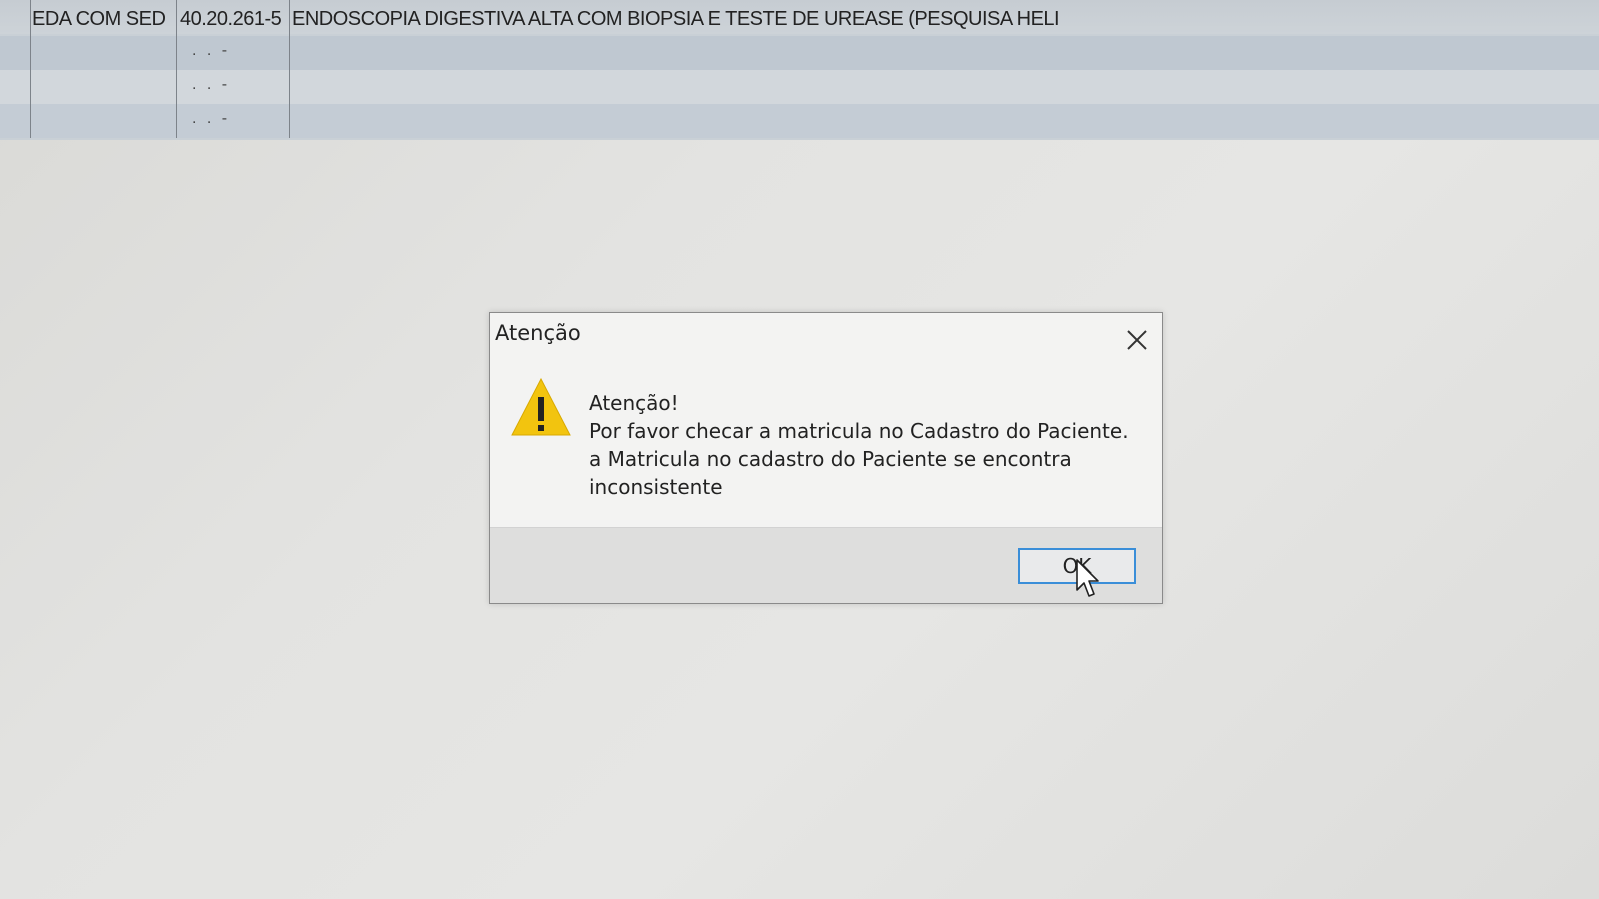 This screenshot has height=899, width=1599. I want to click on warning-icon, so click(541, 406).